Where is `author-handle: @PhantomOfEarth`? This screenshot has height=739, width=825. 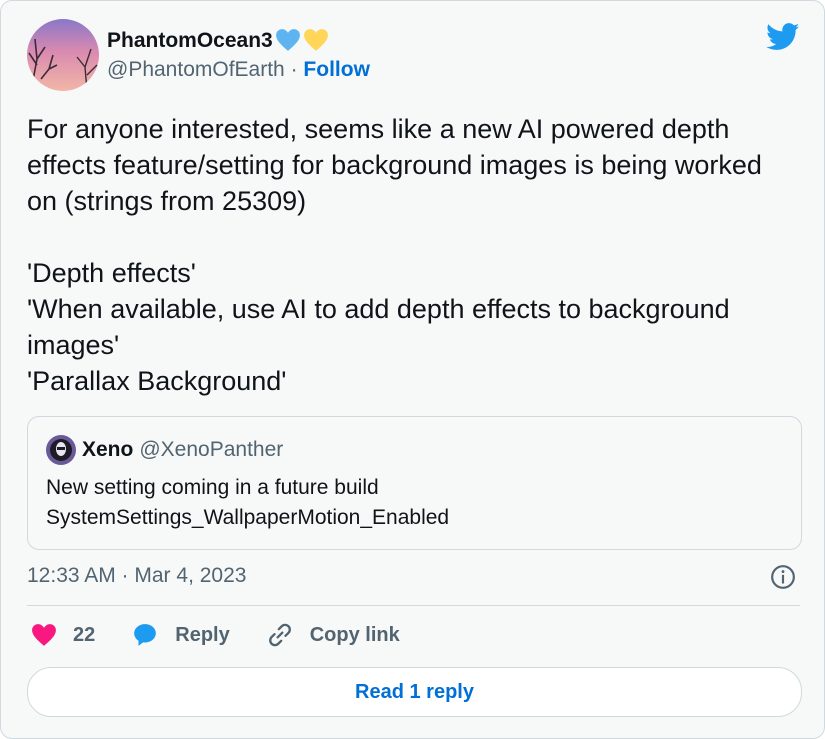 author-handle: @PhantomOfEarth is located at coordinates (196, 69).